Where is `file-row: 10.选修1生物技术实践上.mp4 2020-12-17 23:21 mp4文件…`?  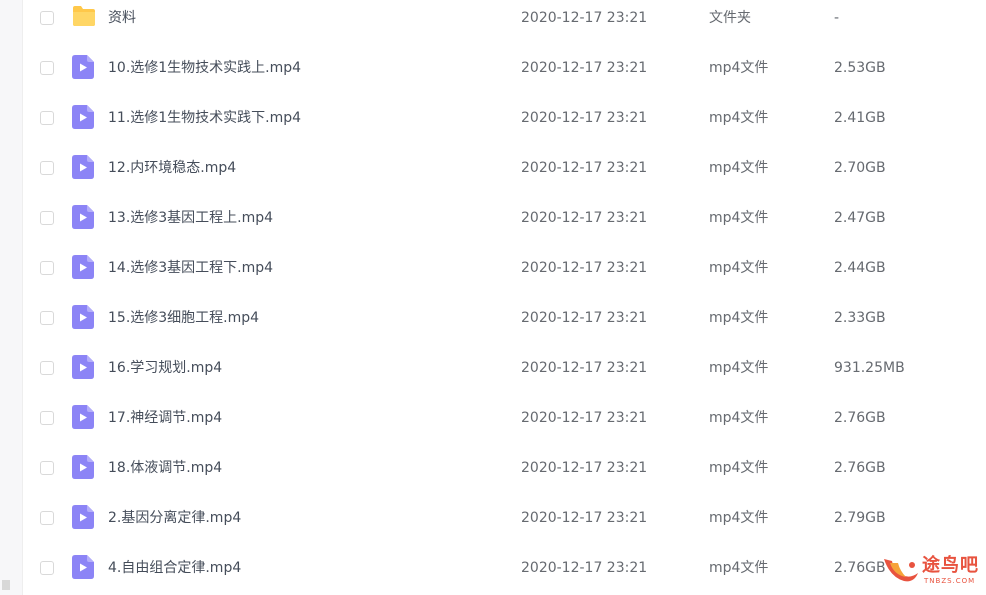
file-row: 10.选修1生物技术实践上.mp4 2020-12-17 23:21 mp4文件… is located at coordinates (504, 77).